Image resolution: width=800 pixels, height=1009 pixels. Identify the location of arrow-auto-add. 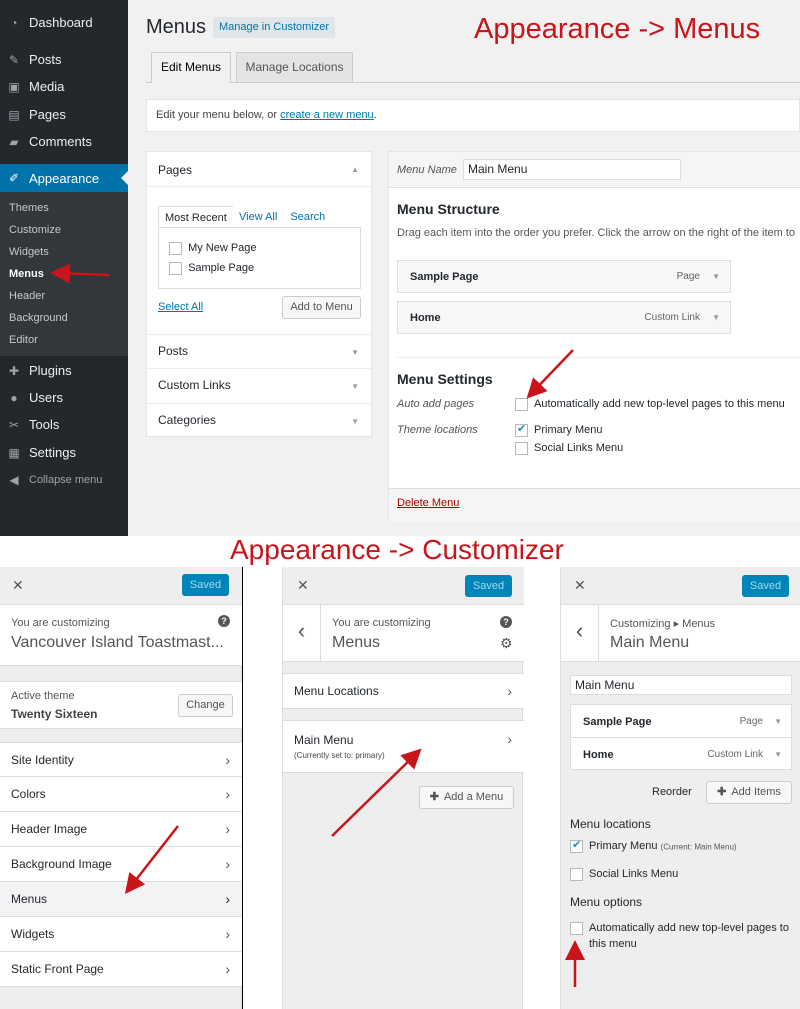
(550, 374).